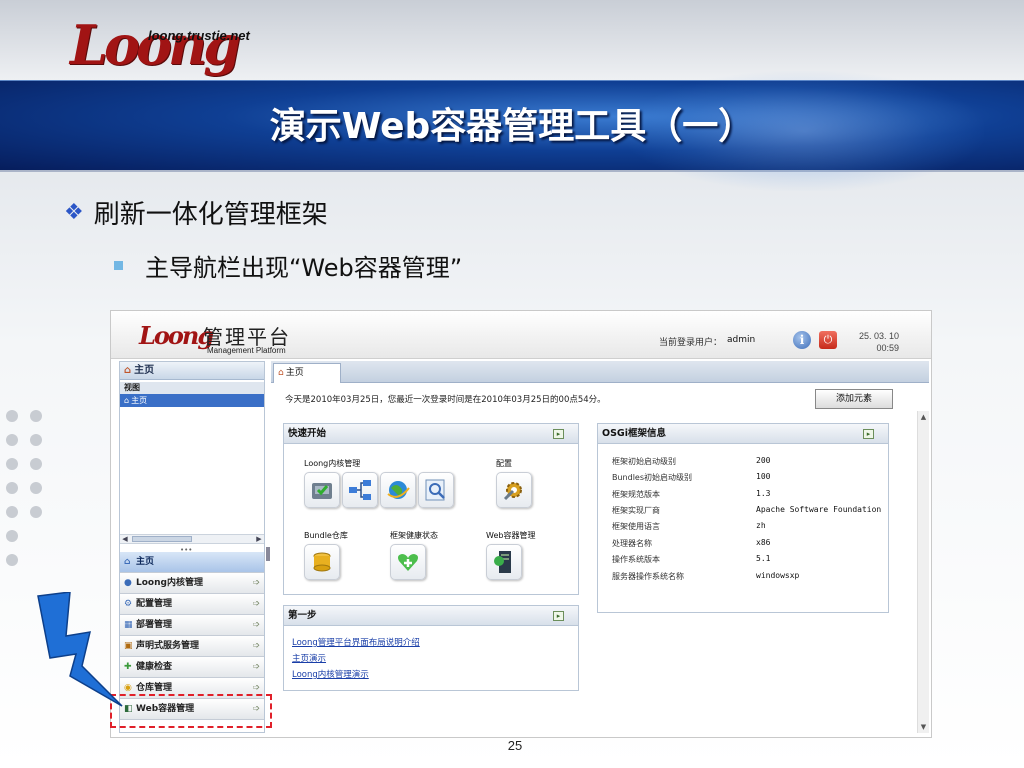 The image size is (1024, 768). Describe the element at coordinates (304, 268) in the screenshot. I see `bullet-2-text: 主导航栏出现“Web容器管理”` at that location.